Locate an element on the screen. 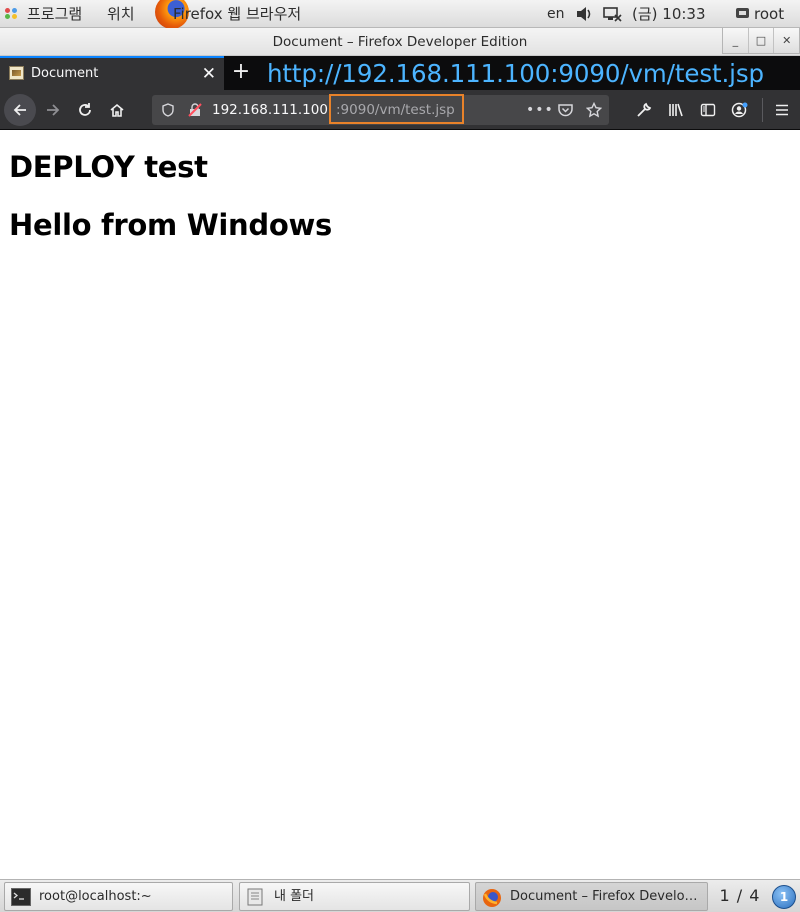 This screenshot has width=800, height=912. home-button is located at coordinates (117, 110).